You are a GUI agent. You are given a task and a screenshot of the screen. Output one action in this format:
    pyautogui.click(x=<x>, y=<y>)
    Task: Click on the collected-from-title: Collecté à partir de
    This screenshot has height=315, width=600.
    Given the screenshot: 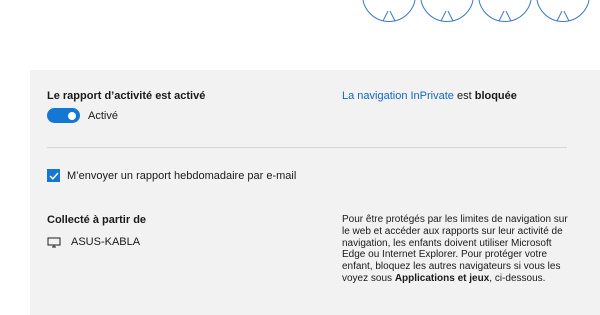 What is the action you would take?
    pyautogui.click(x=97, y=220)
    